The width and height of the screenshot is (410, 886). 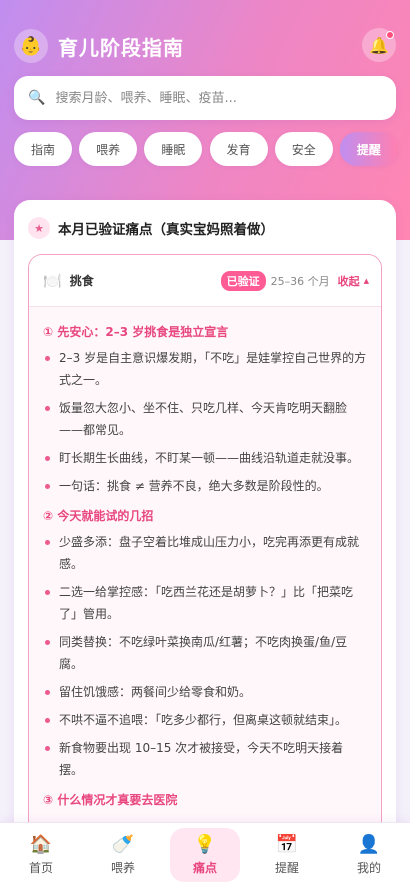 What do you see at coordinates (205, 692) in the screenshot?
I see `list-item: 留住饥饿感：两餐间少给零食和奶。` at bounding box center [205, 692].